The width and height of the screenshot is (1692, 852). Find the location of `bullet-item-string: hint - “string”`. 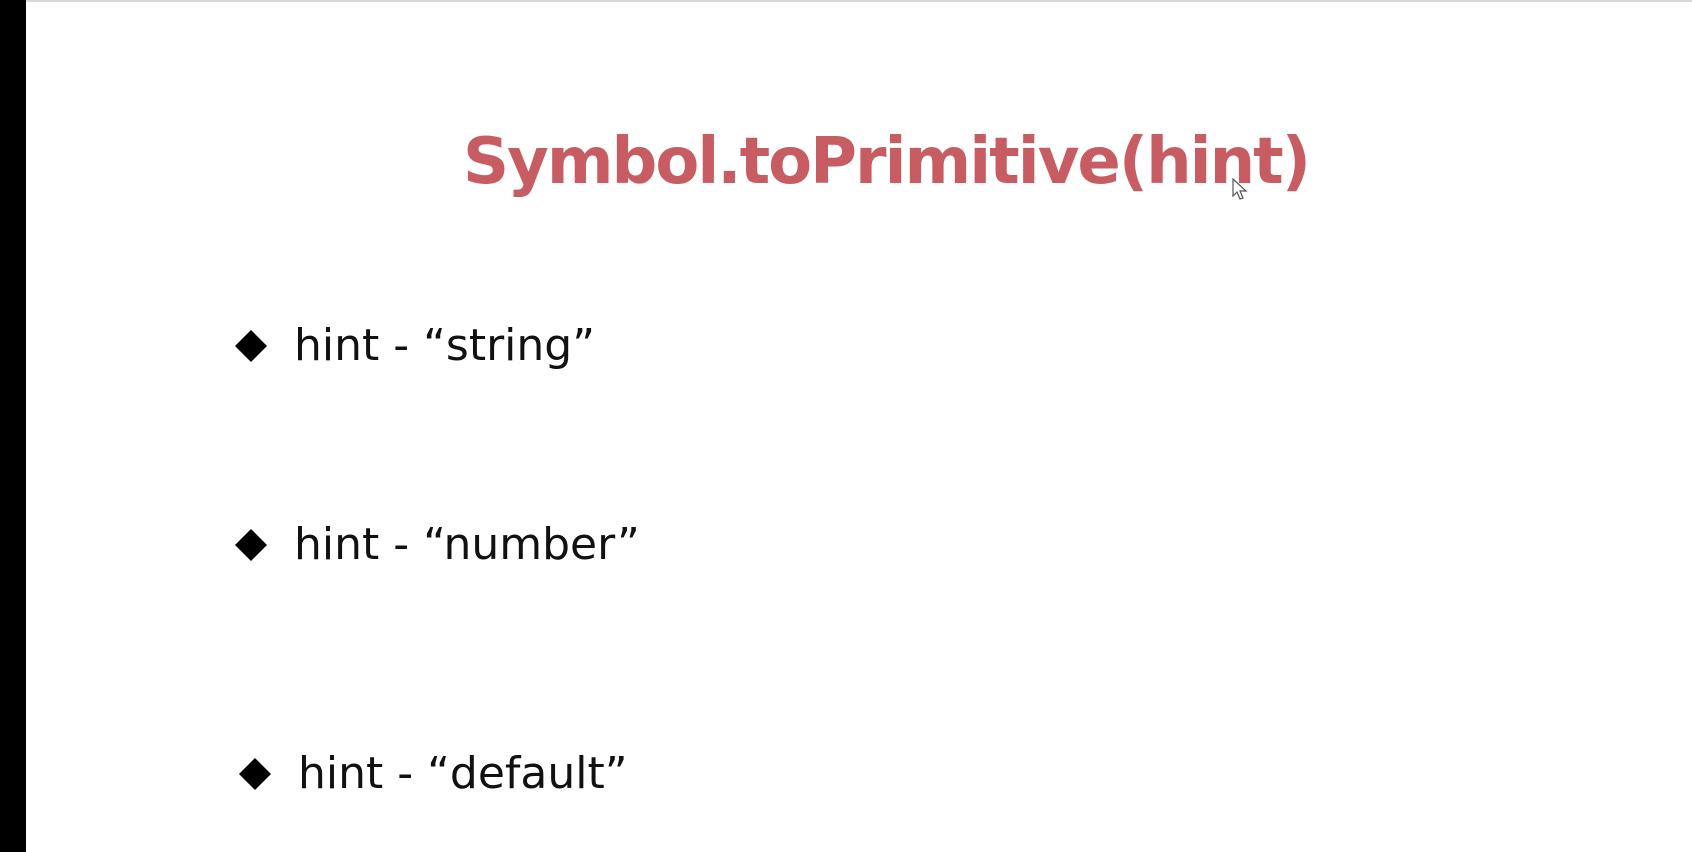

bullet-item-string: hint - “string” is located at coordinates (414, 346).